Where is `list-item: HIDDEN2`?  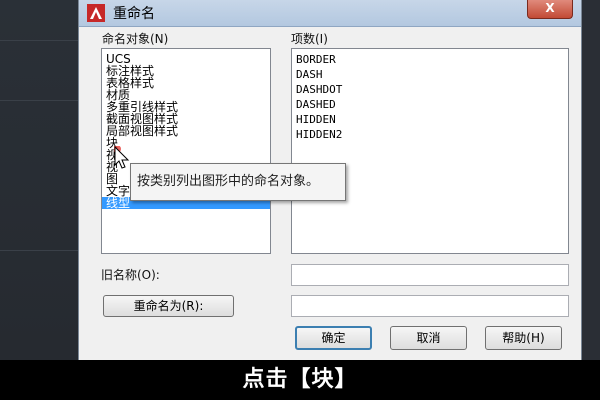
list-item: HIDDEN2 is located at coordinates (430, 134).